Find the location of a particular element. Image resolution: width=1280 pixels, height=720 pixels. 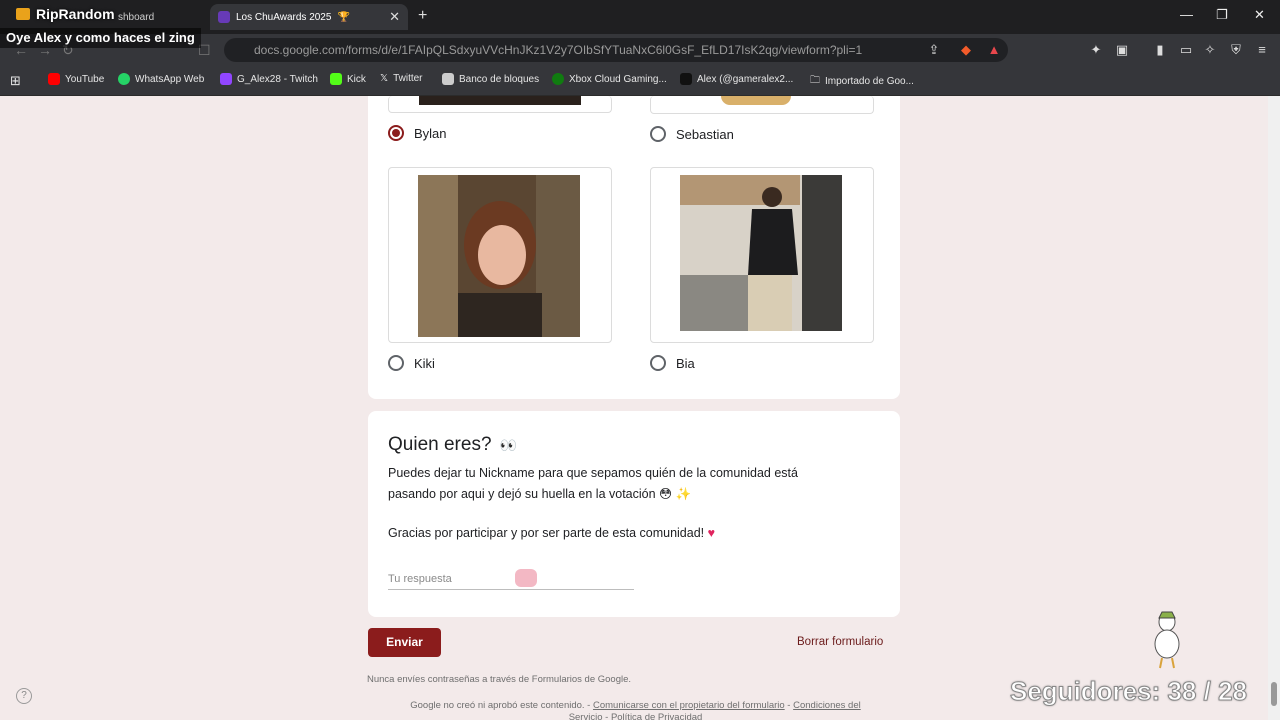

bookmark-kick: Kick is located at coordinates (348, 79).